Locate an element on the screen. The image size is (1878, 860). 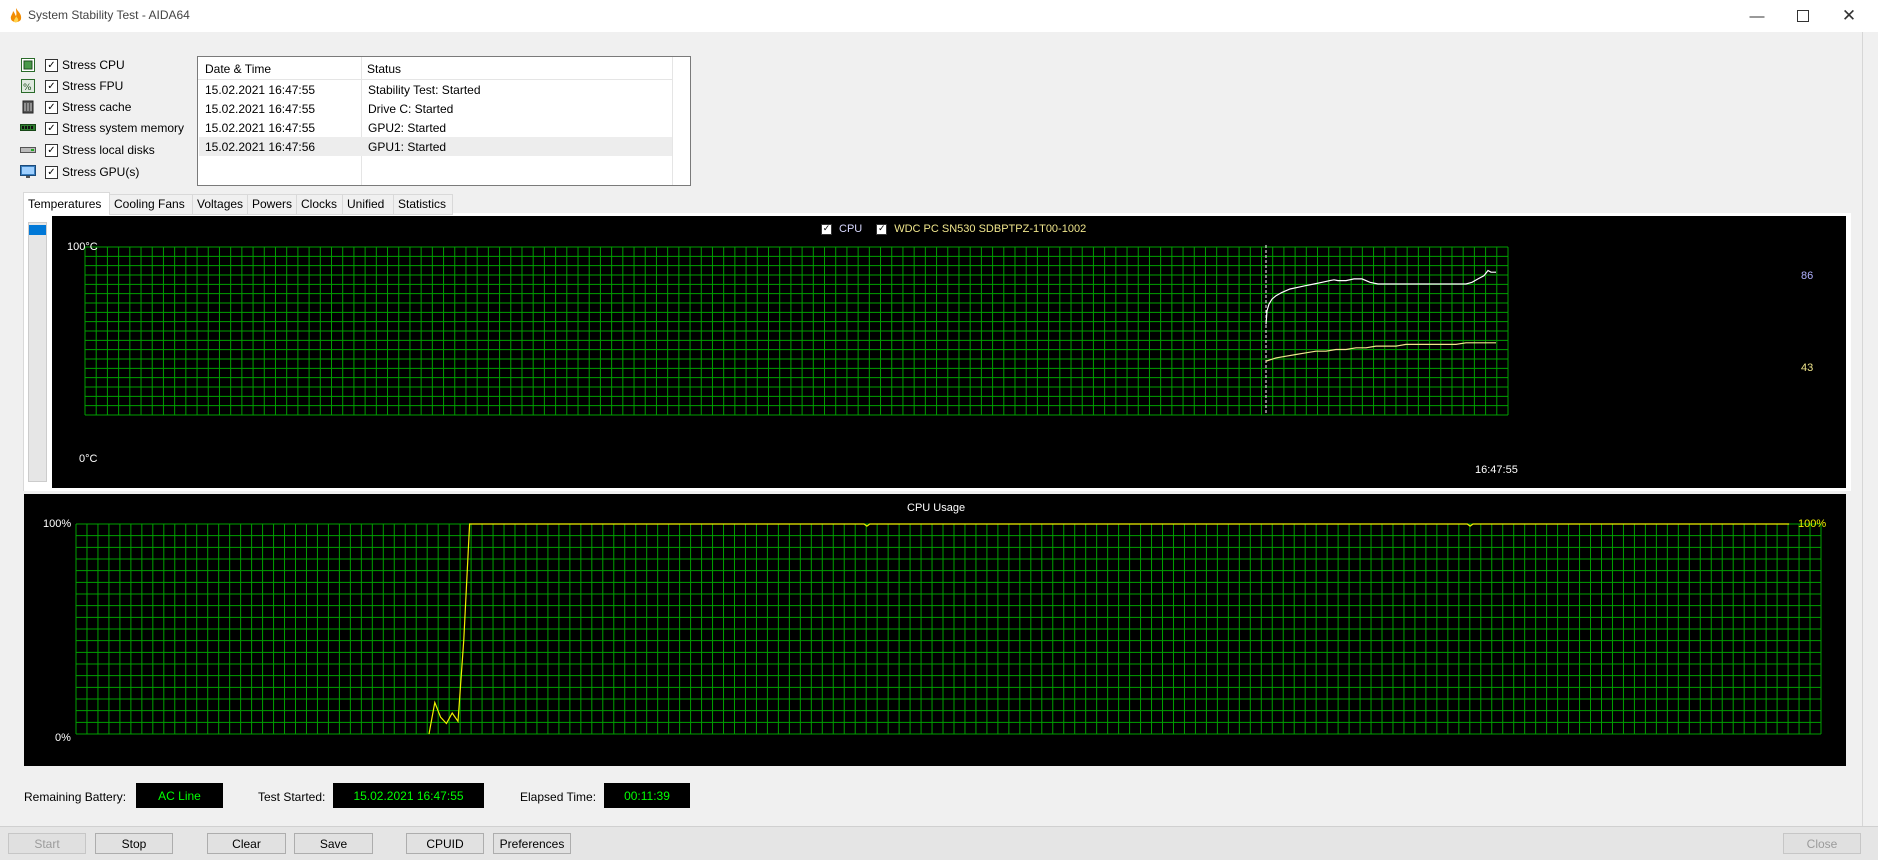
log-row: 15.02.2021 16:47:55 GPU2: Started is located at coordinates (435, 127).